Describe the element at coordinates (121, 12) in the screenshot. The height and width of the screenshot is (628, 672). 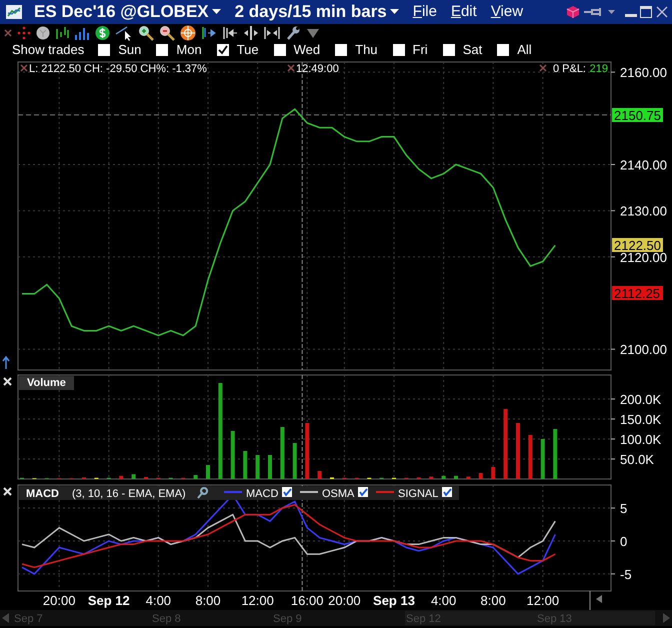
I see `window-title: ES Dec'16 @GLOBEX` at that location.